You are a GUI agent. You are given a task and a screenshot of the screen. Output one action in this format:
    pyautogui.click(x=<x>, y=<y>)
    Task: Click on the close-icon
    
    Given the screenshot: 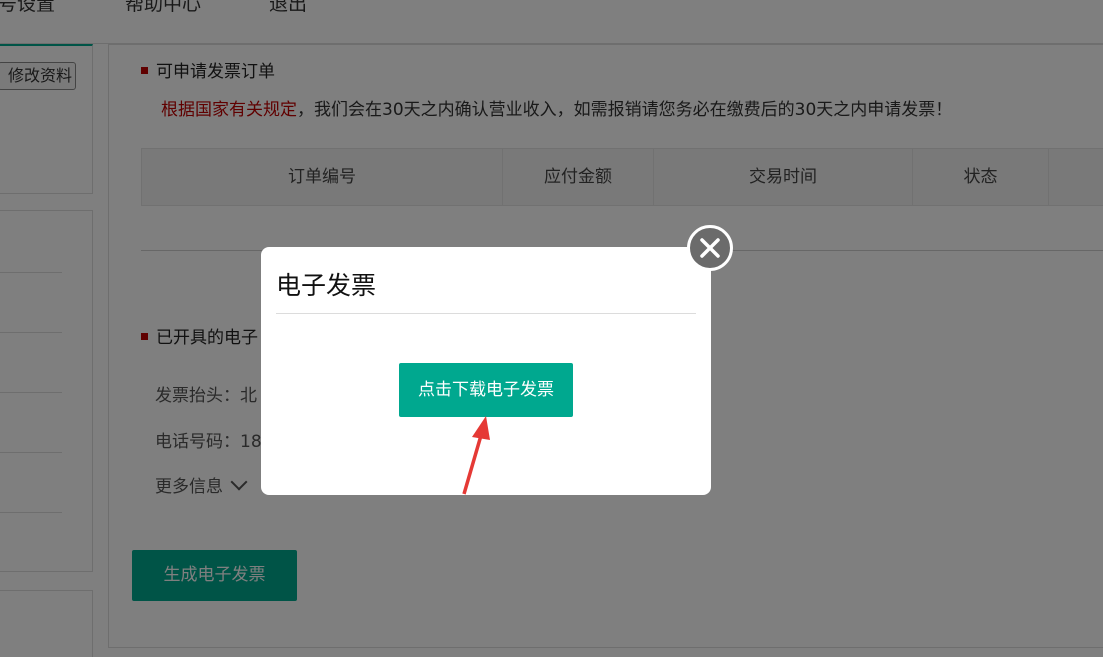 What is the action you would take?
    pyautogui.click(x=710, y=248)
    